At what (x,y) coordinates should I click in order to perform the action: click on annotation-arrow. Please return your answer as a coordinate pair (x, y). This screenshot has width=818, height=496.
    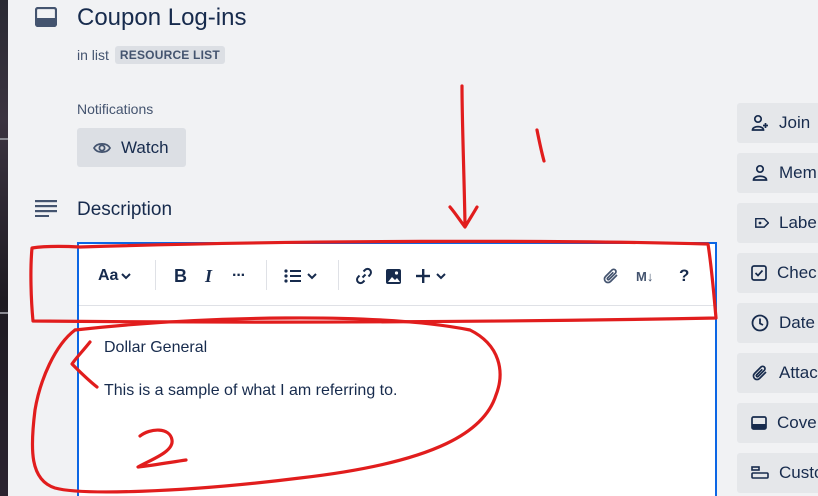
    Looking at the image, I should click on (463, 156).